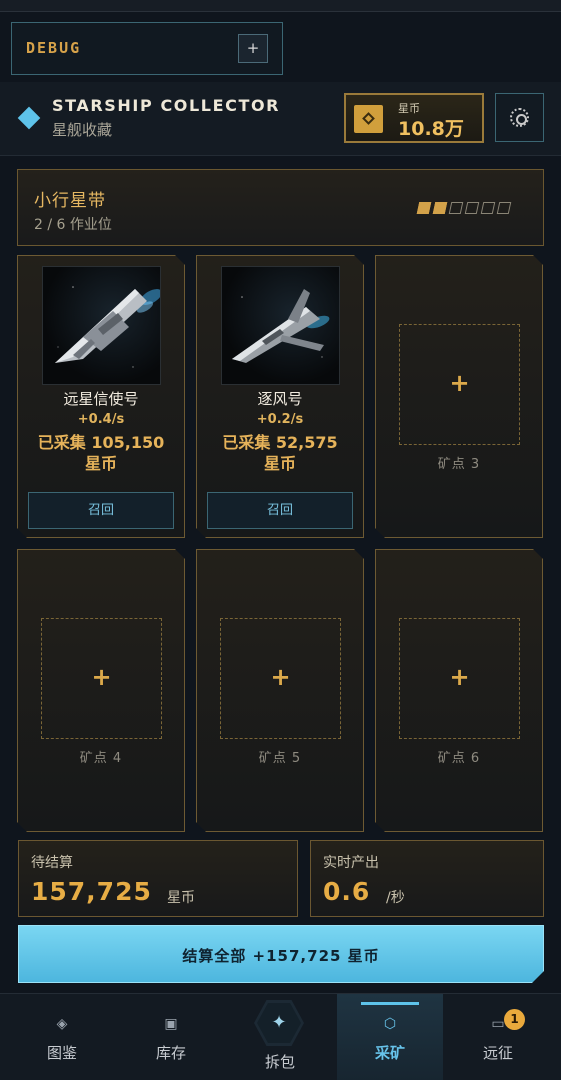 The height and width of the screenshot is (1080, 561). I want to click on output-label: 实时产出, so click(351, 863).